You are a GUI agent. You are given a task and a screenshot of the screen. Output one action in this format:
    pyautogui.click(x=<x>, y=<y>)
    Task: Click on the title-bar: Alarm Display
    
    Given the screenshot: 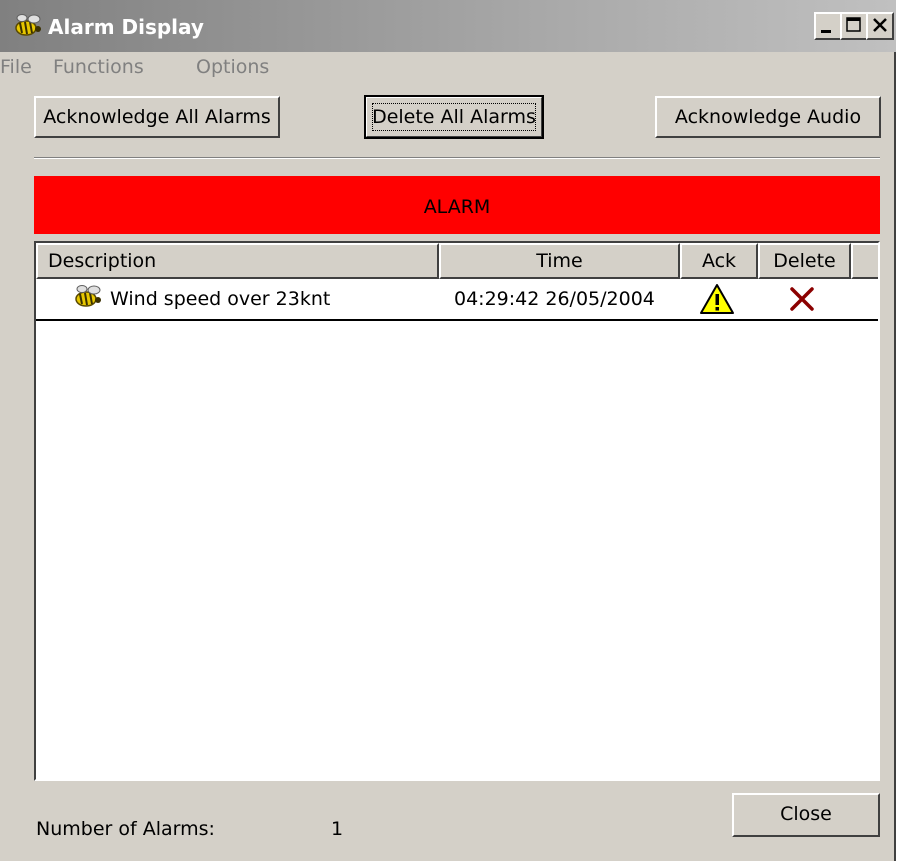 What is the action you would take?
    pyautogui.click(x=448, y=26)
    